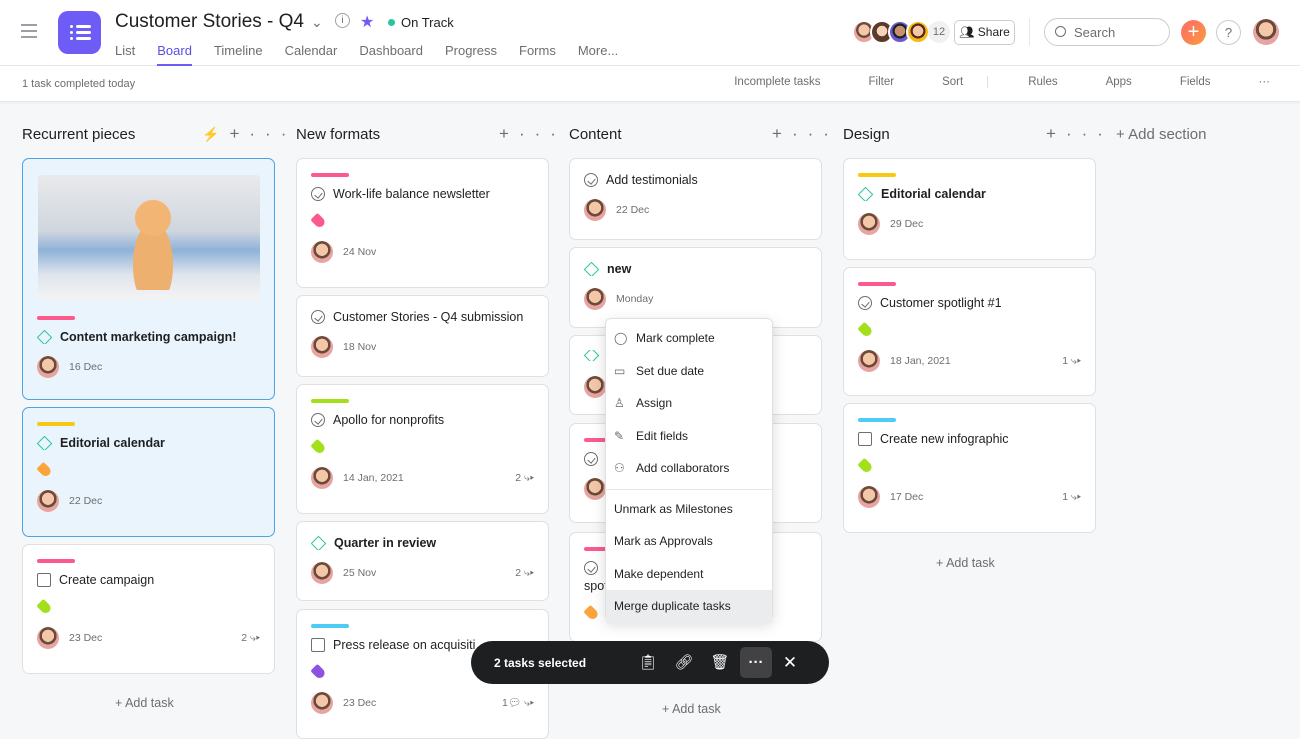  What do you see at coordinates (367, 22) in the screenshot?
I see `star-icon: ★` at bounding box center [367, 22].